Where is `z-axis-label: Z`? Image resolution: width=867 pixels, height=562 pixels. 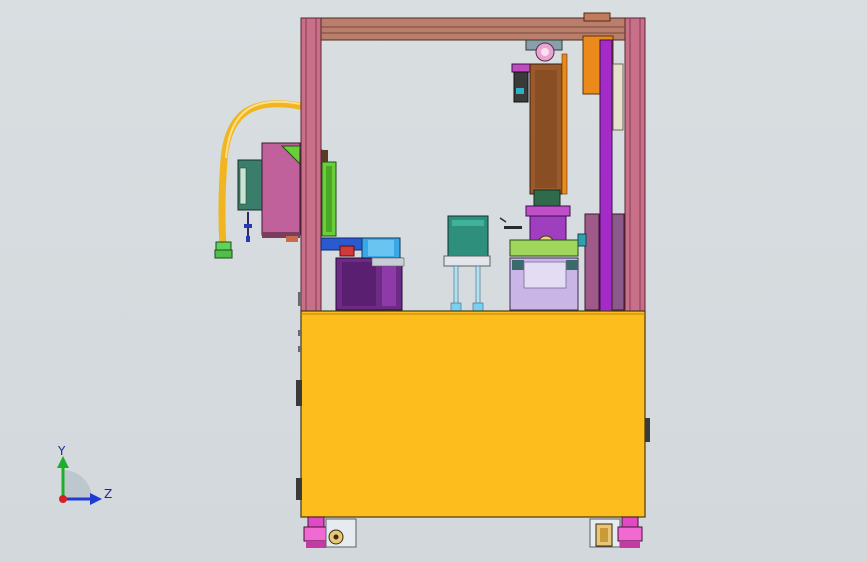
z-axis-label: Z is located at coordinates (108, 494).